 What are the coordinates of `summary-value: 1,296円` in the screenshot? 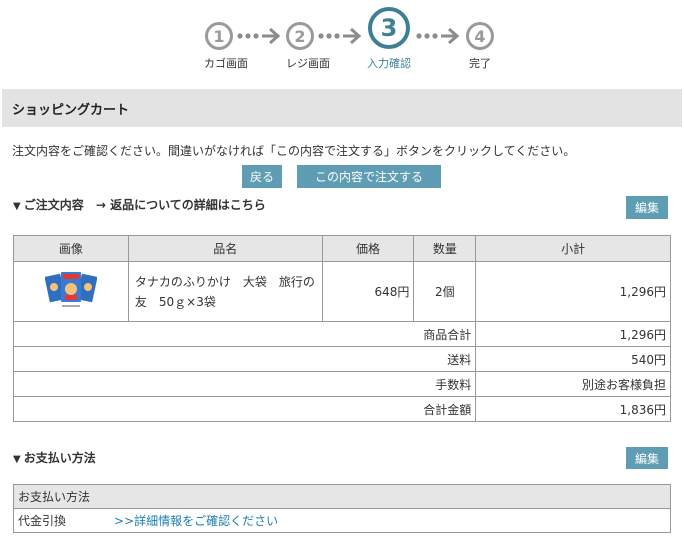 It's located at (573, 334).